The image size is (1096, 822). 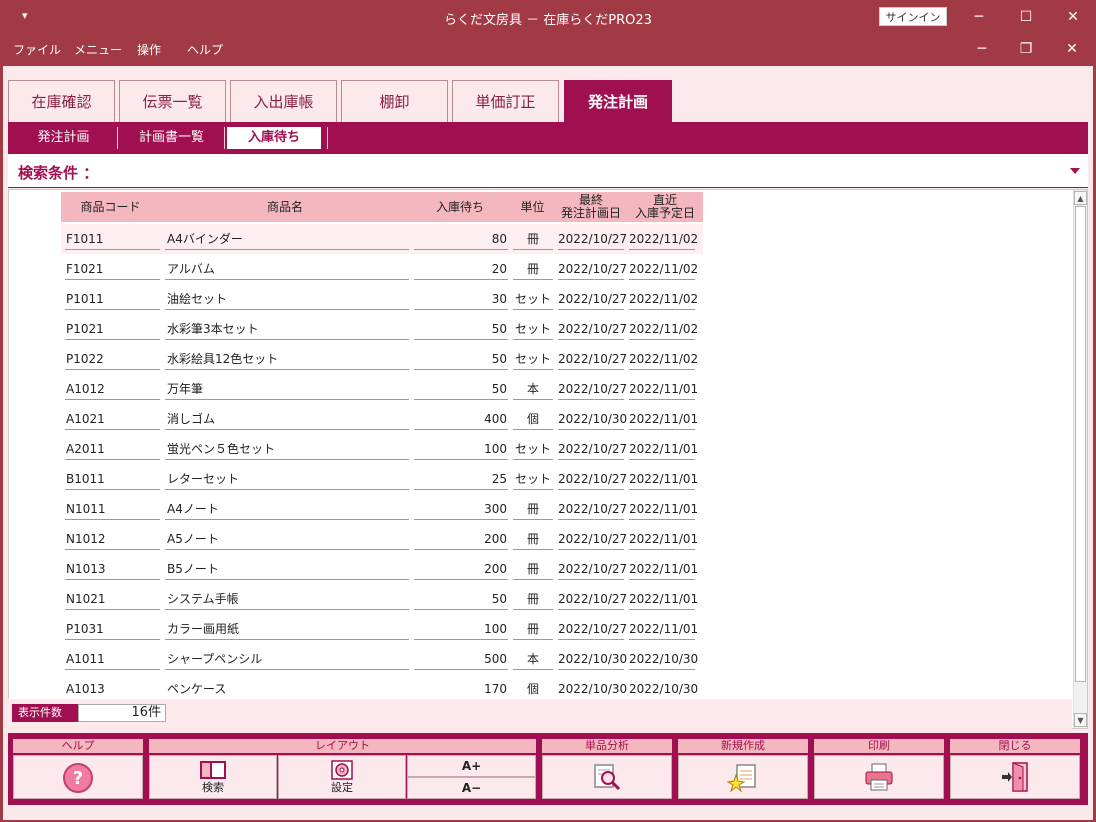 I want to click on layout-settings-button: 設定, so click(x=342, y=777).